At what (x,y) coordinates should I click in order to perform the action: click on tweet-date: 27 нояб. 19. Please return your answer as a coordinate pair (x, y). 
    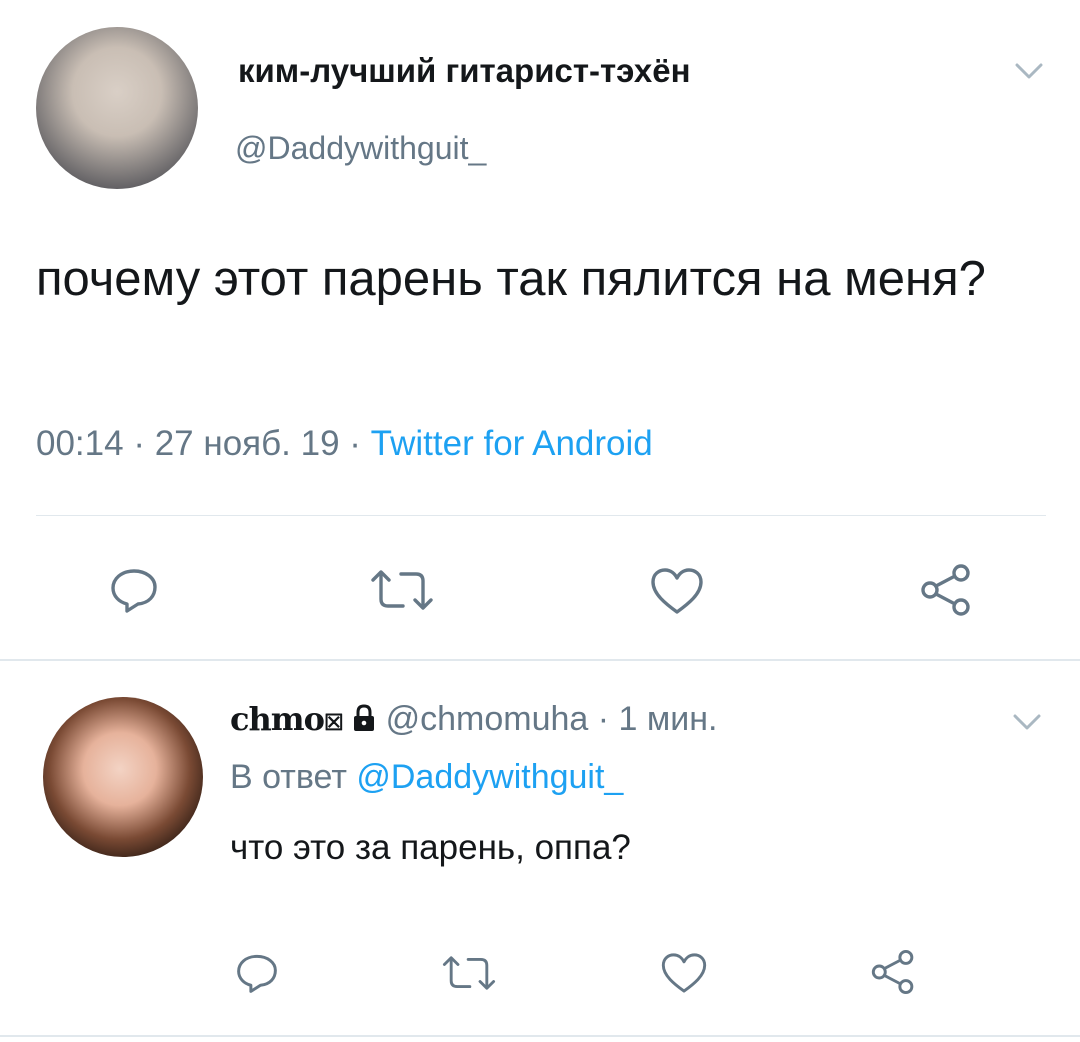
    Looking at the image, I should click on (247, 443).